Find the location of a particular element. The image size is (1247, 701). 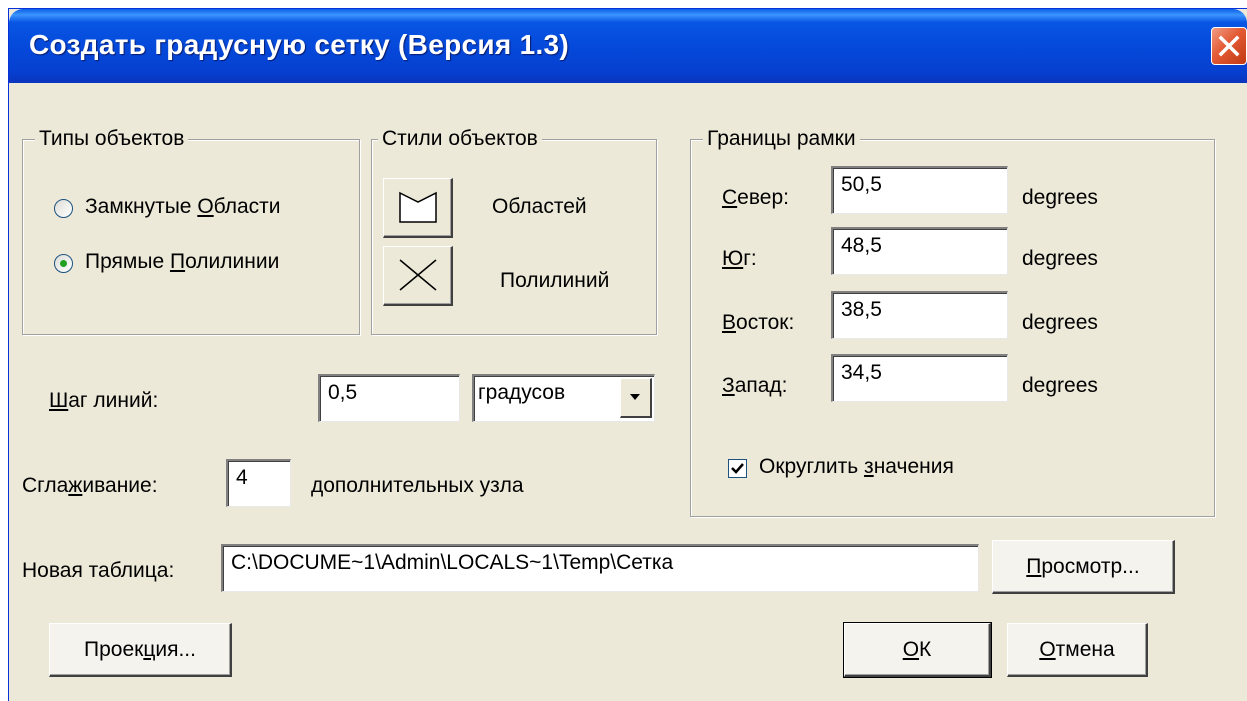

ok-button: ОК is located at coordinates (917, 650).